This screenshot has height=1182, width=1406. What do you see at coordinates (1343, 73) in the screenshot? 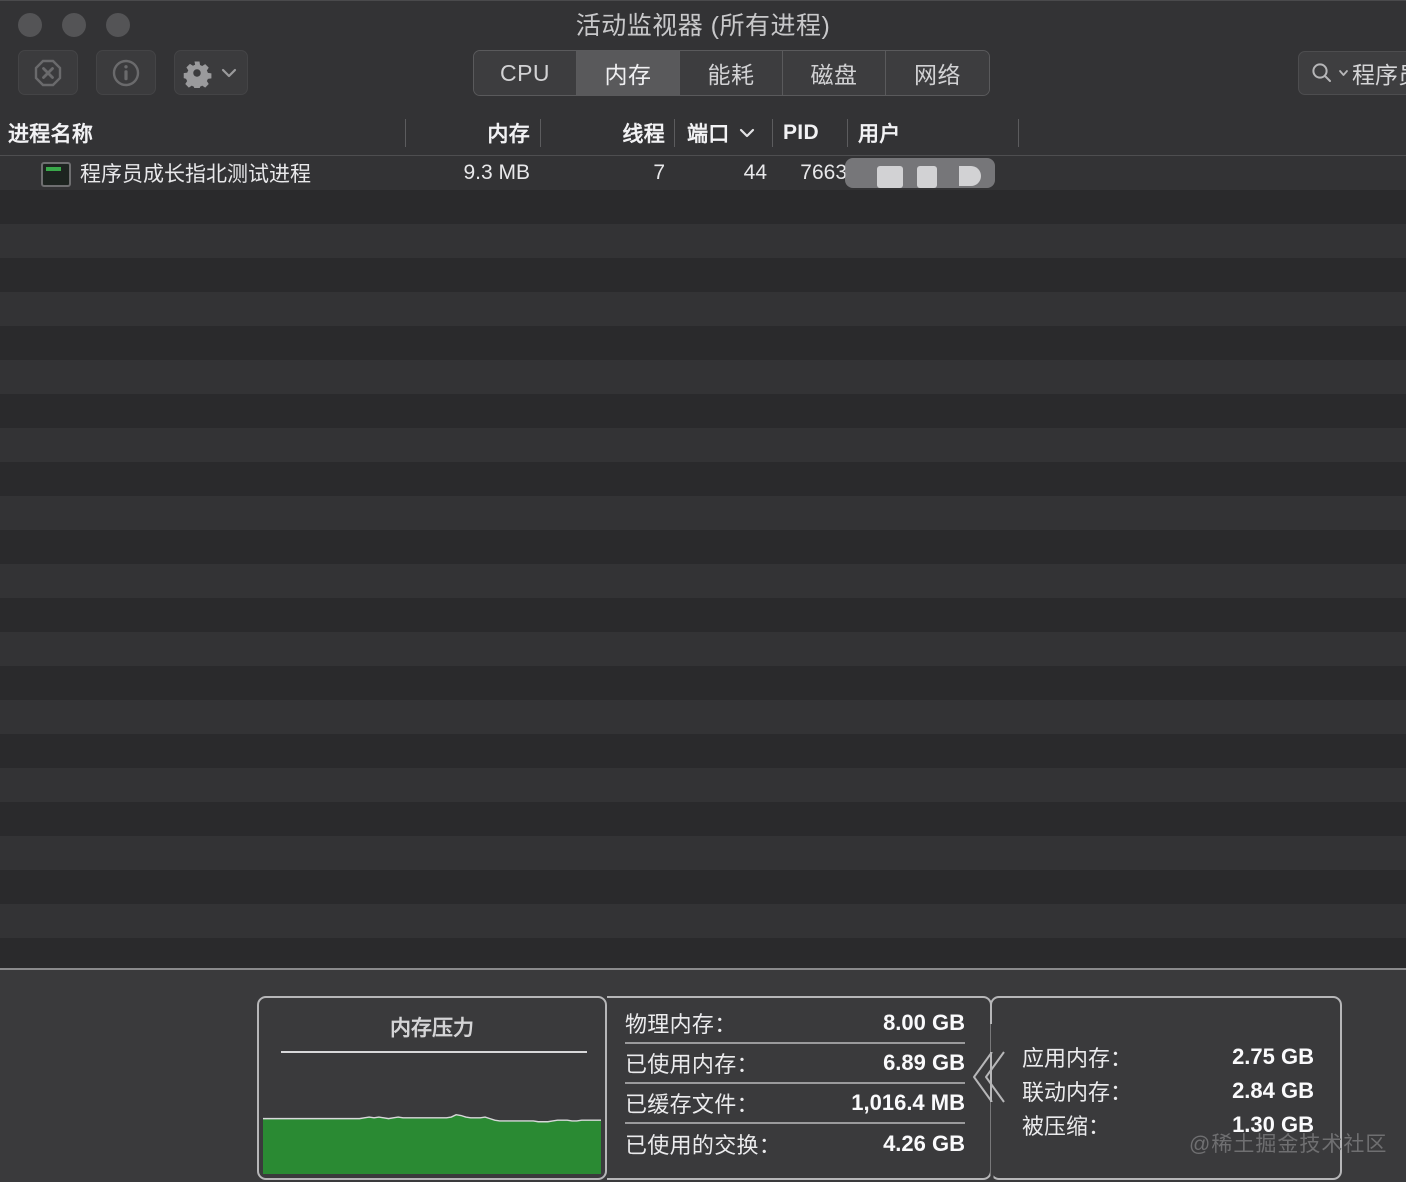
I see `search-scope-chevron-down-icon` at bounding box center [1343, 73].